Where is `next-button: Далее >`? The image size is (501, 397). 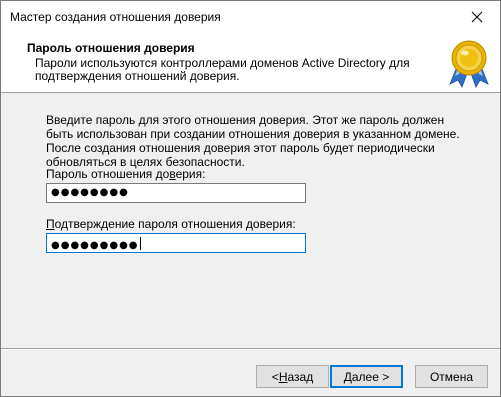
next-button: Далее > is located at coordinates (366, 376).